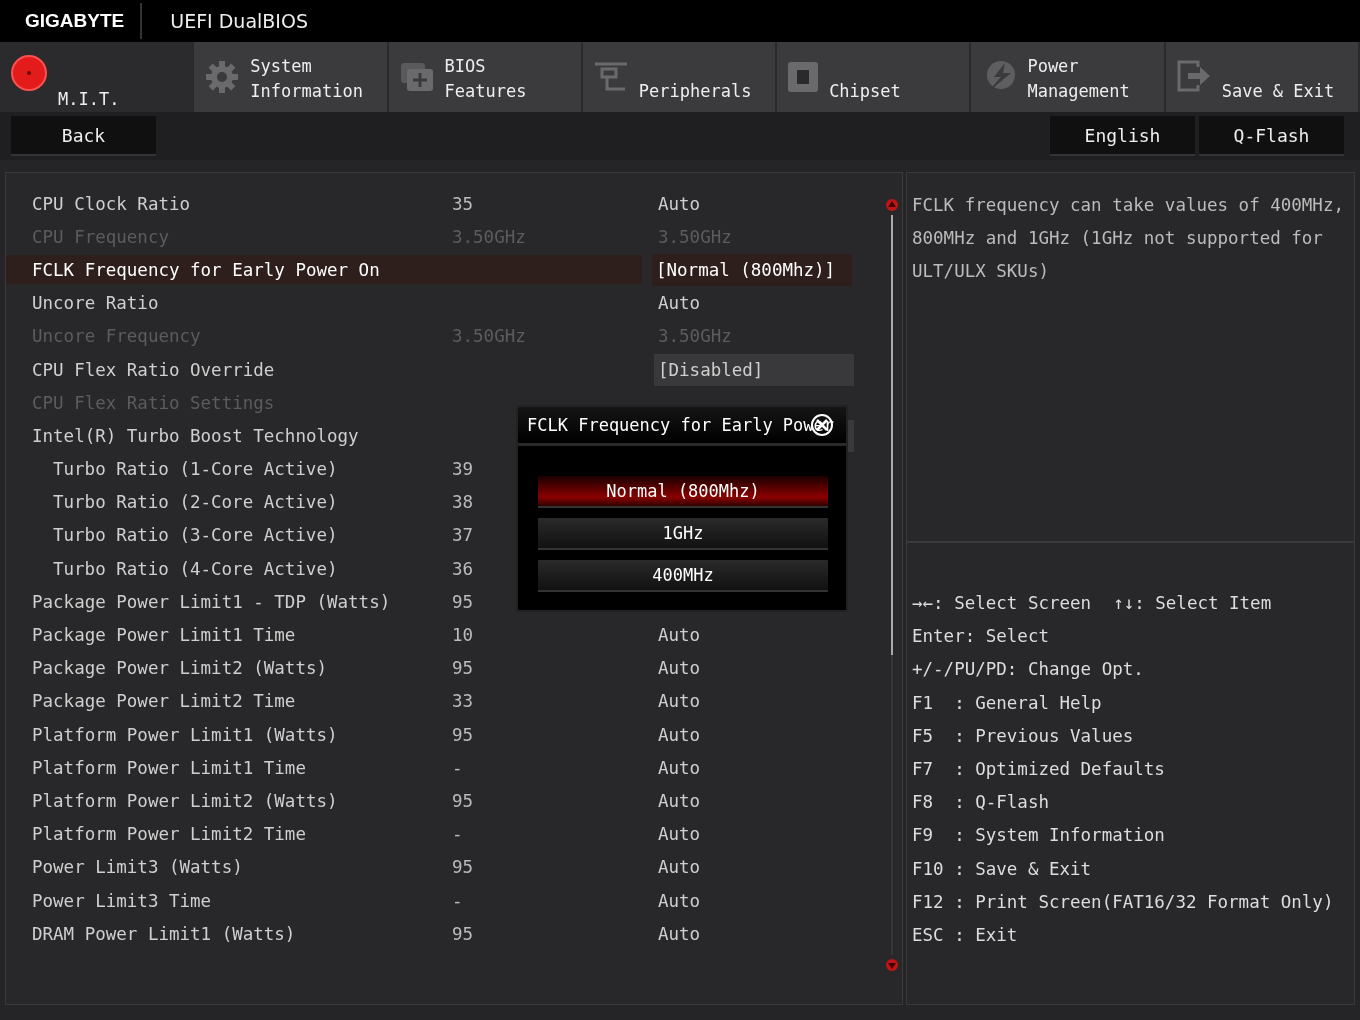 This screenshot has height=1020, width=1360. Describe the element at coordinates (1068, 77) in the screenshot. I see `menu-tab: Power Management` at that location.